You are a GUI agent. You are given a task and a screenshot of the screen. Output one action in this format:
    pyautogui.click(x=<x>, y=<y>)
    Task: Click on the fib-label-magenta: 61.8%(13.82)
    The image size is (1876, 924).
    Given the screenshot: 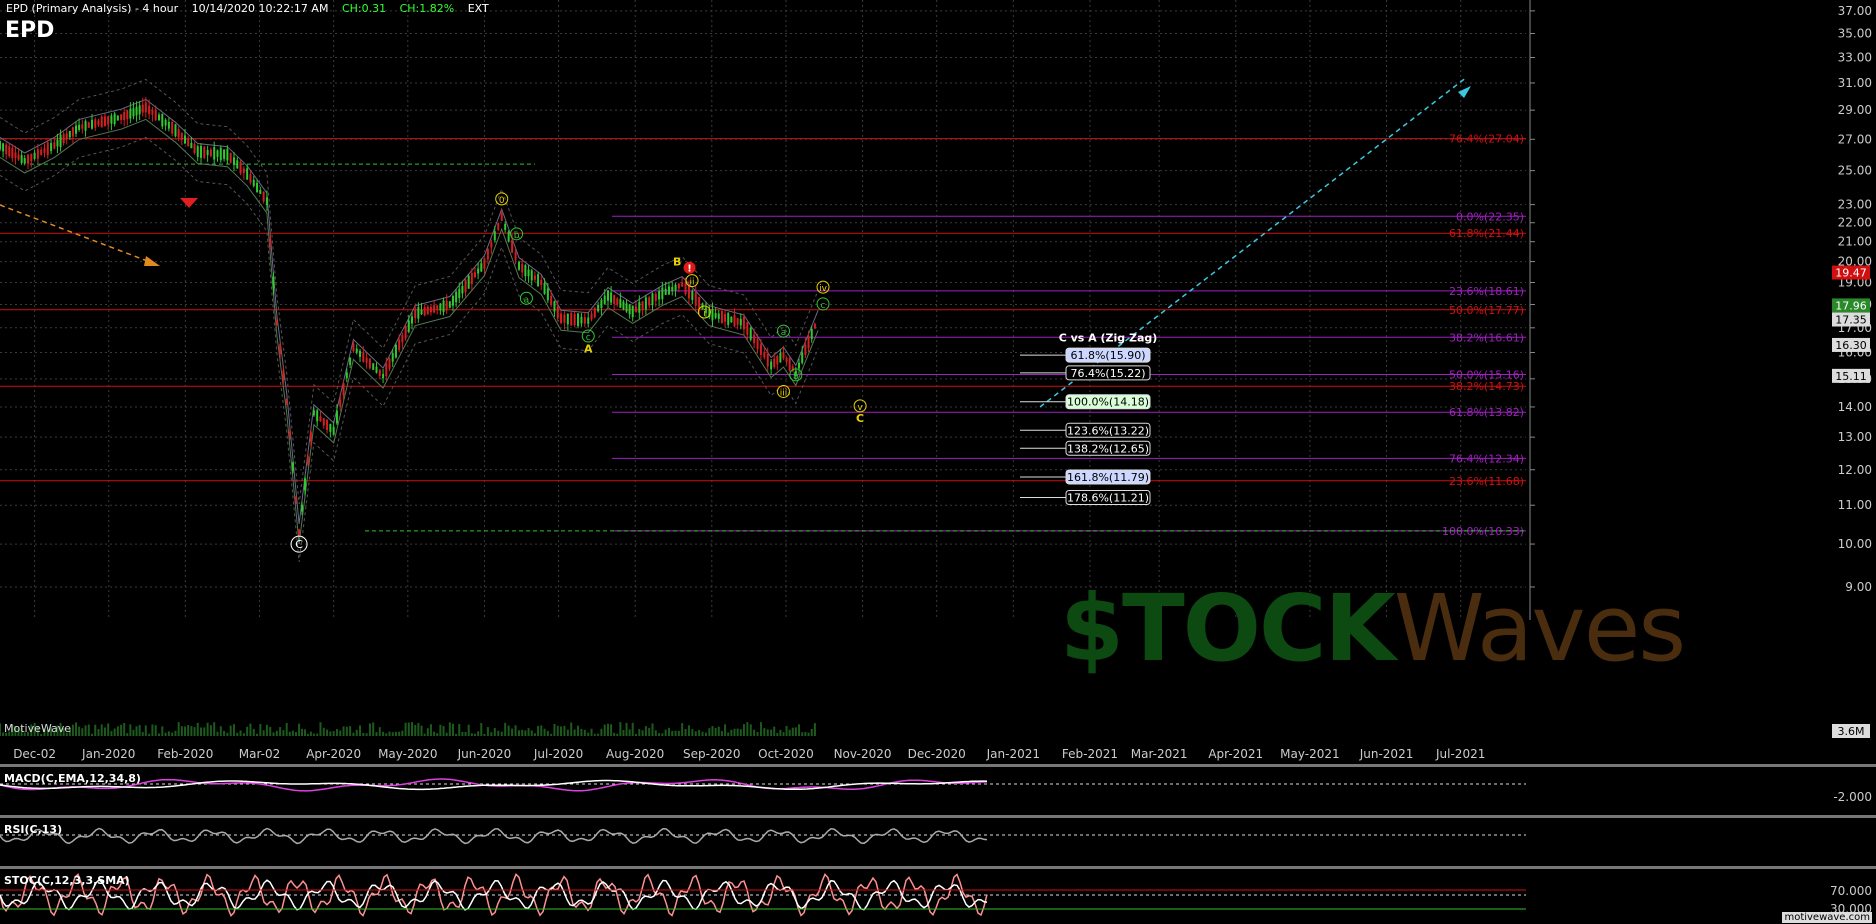 What is the action you would take?
    pyautogui.click(x=1486, y=412)
    